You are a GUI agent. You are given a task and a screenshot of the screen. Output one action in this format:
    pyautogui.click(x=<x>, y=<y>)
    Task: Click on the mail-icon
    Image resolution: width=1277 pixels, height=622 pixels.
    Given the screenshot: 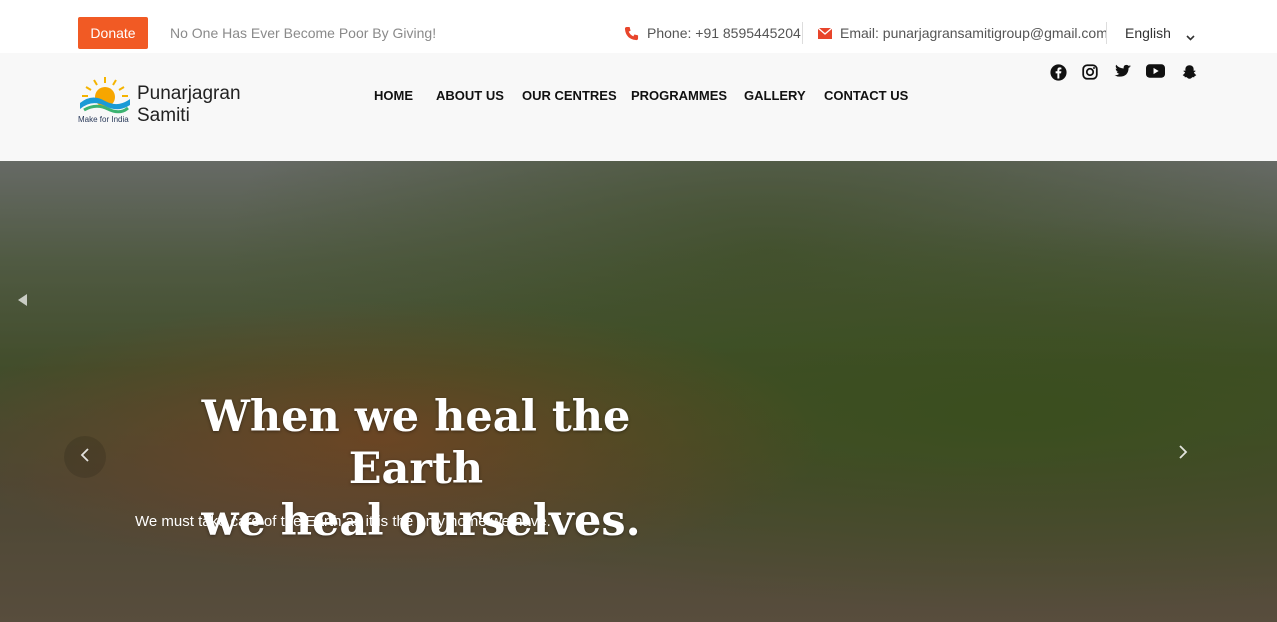 What is the action you would take?
    pyautogui.click(x=825, y=33)
    